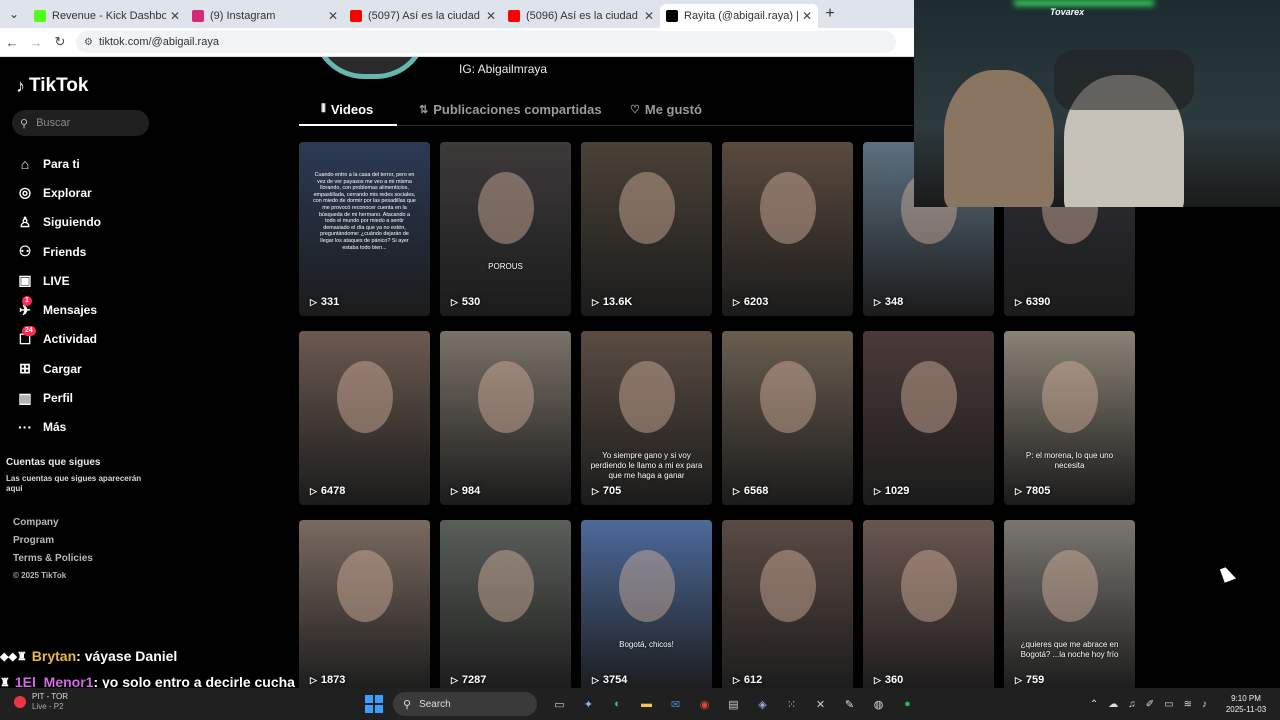 The width and height of the screenshot is (1280, 720). What do you see at coordinates (787, 418) in the screenshot?
I see `video-thumbnail: ▷ 6568` at bounding box center [787, 418].